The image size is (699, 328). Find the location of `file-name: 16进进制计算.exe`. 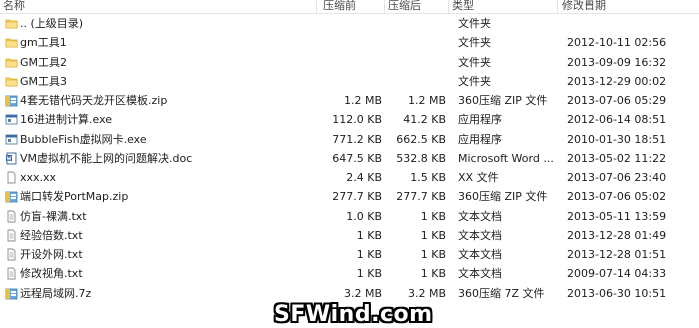

file-name: 16进进制计算.exe is located at coordinates (66, 120).